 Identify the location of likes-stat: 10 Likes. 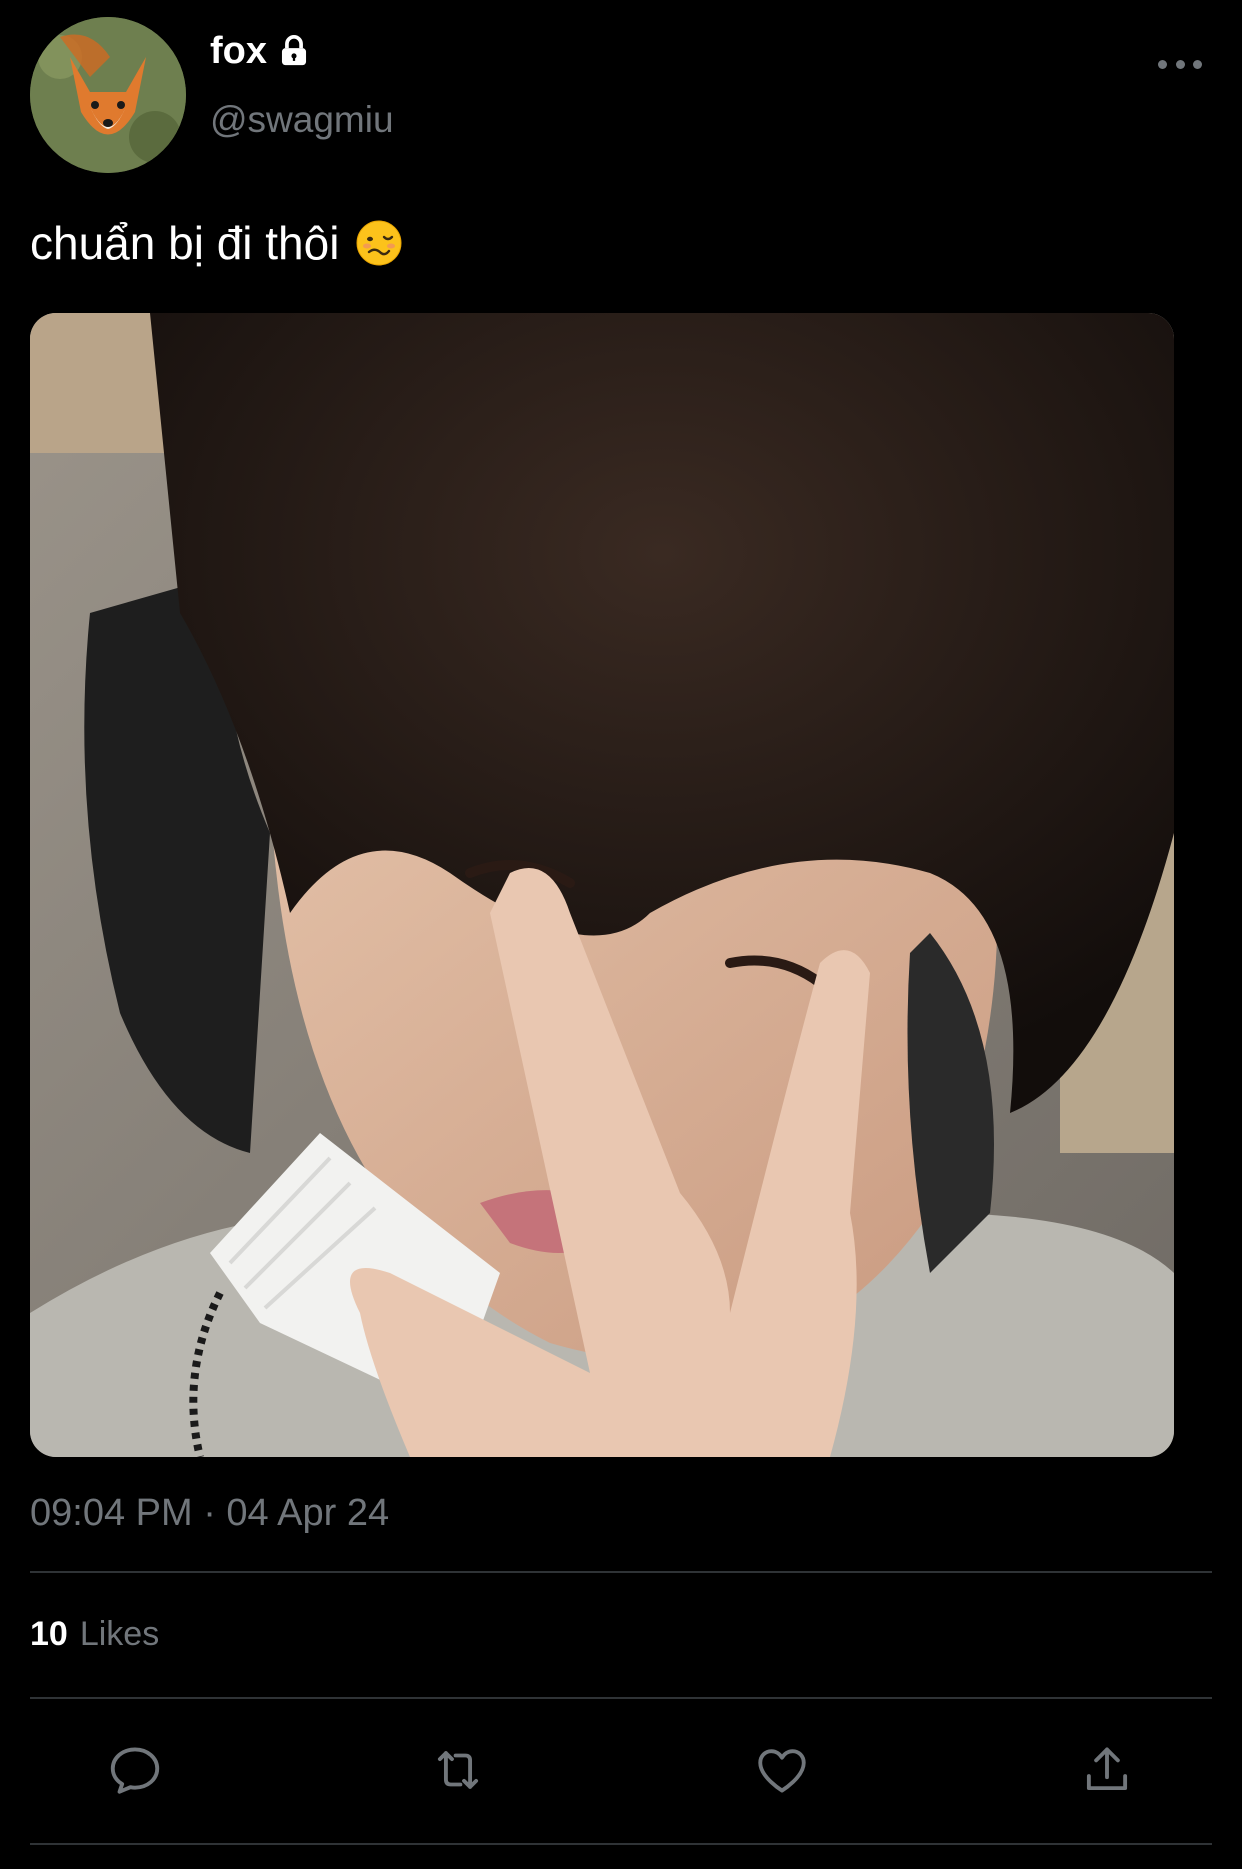
(94, 1634).